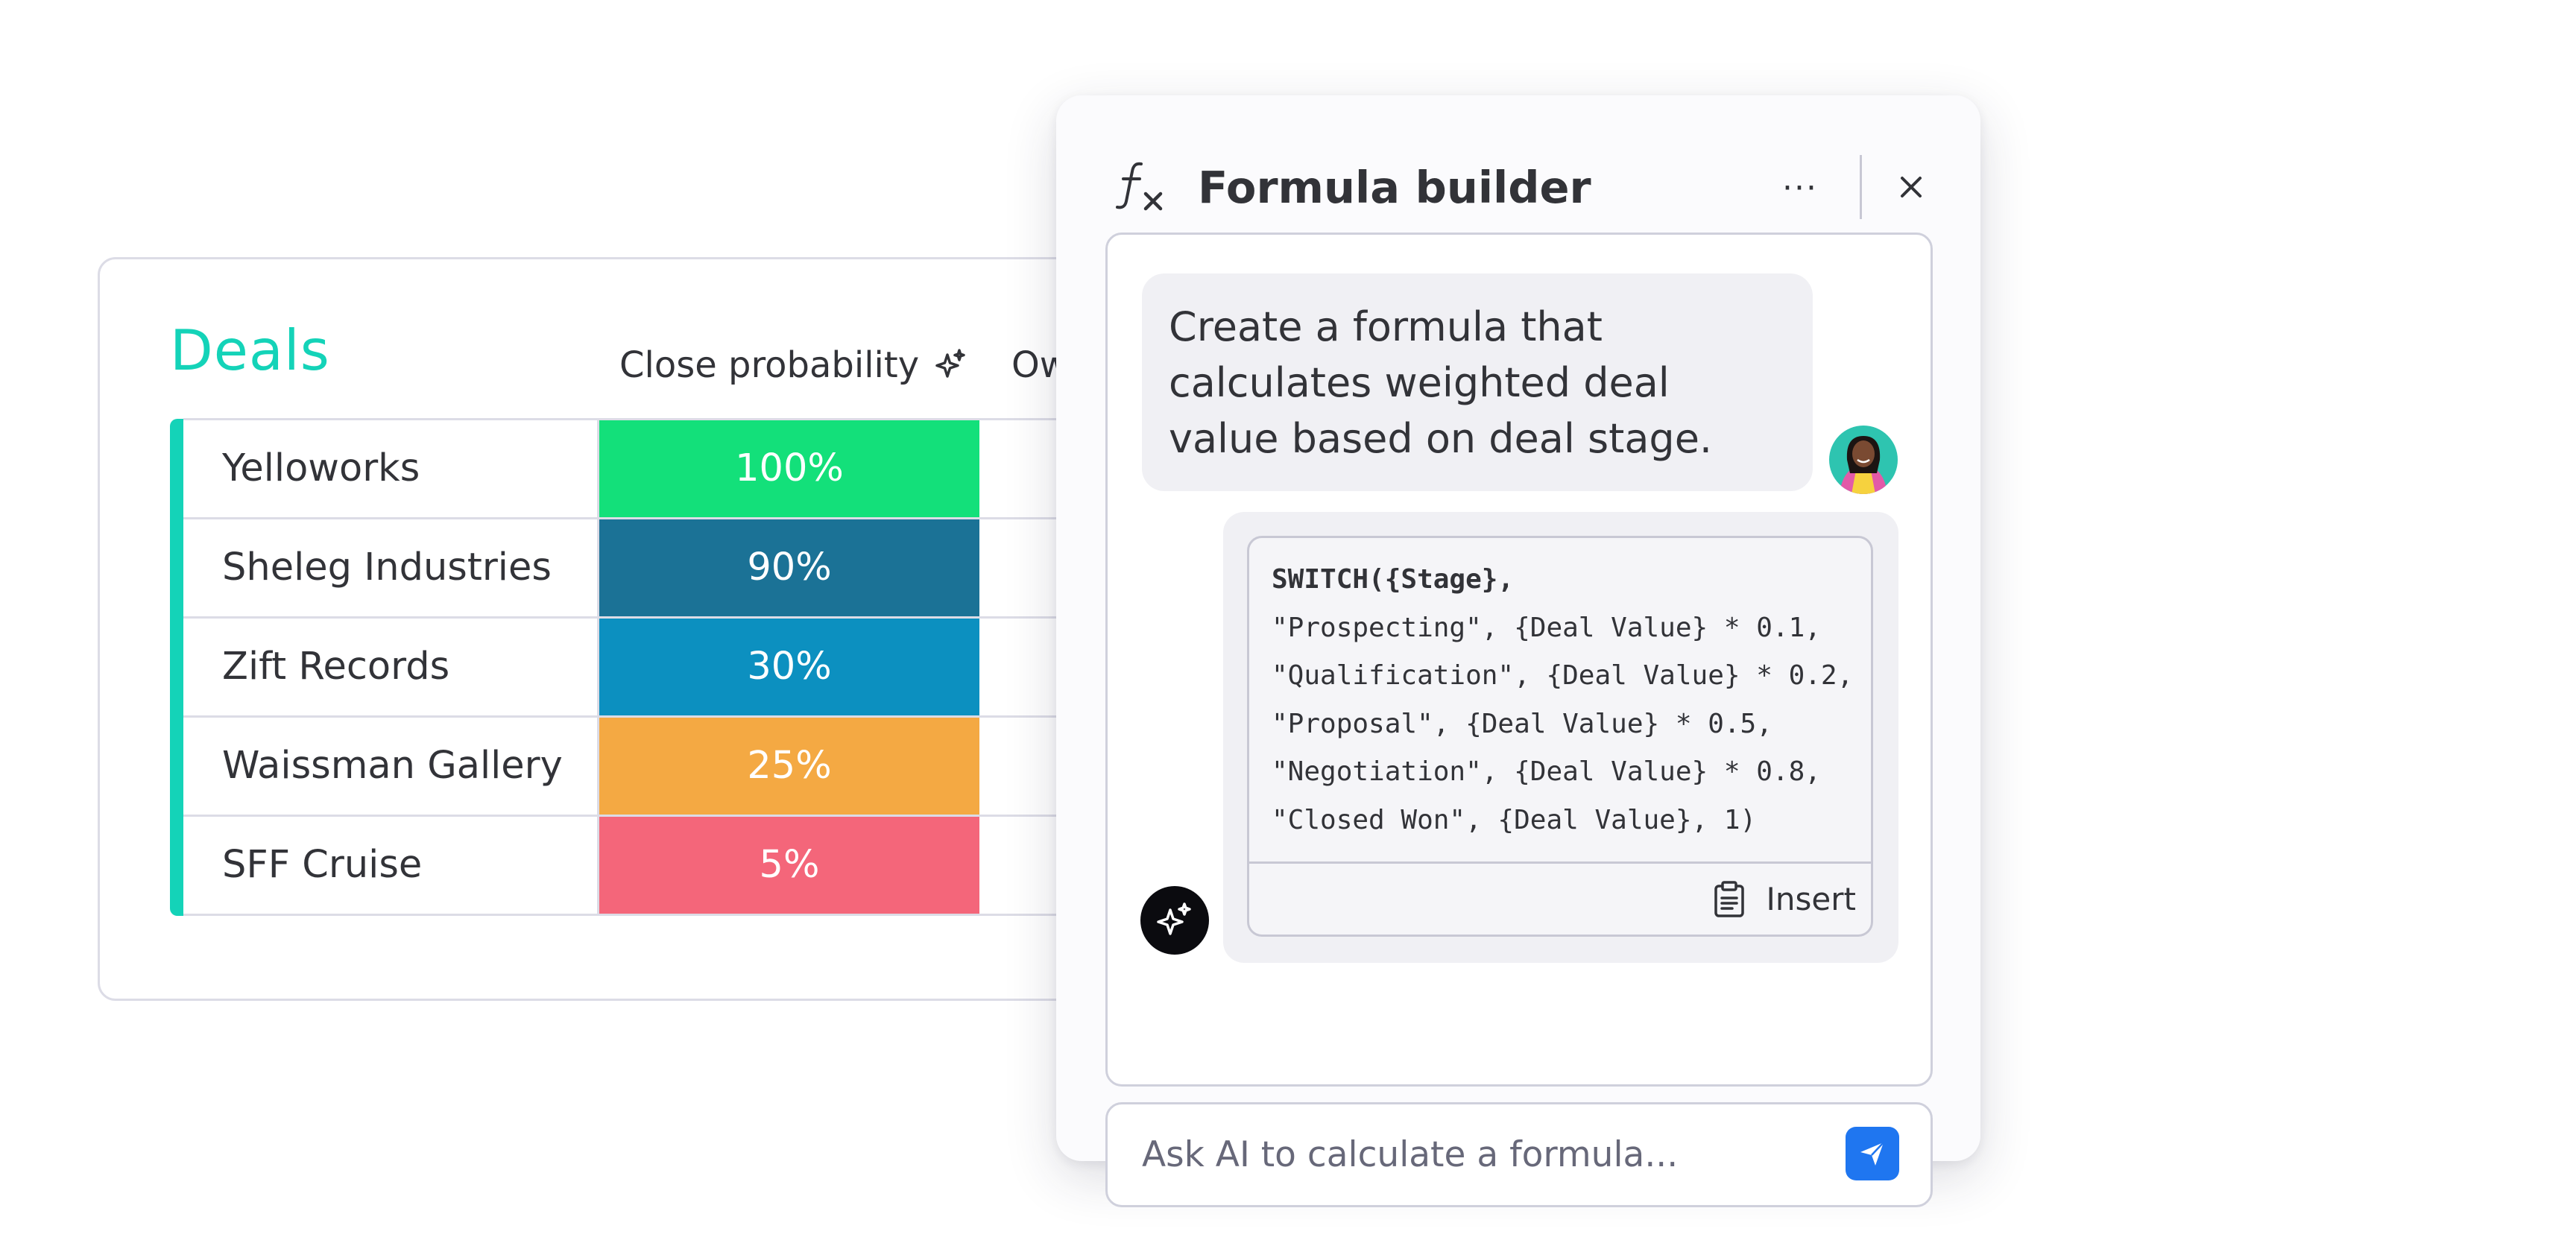 Image resolution: width=2576 pixels, height=1249 pixels. I want to click on user-avatar, so click(1864, 460).